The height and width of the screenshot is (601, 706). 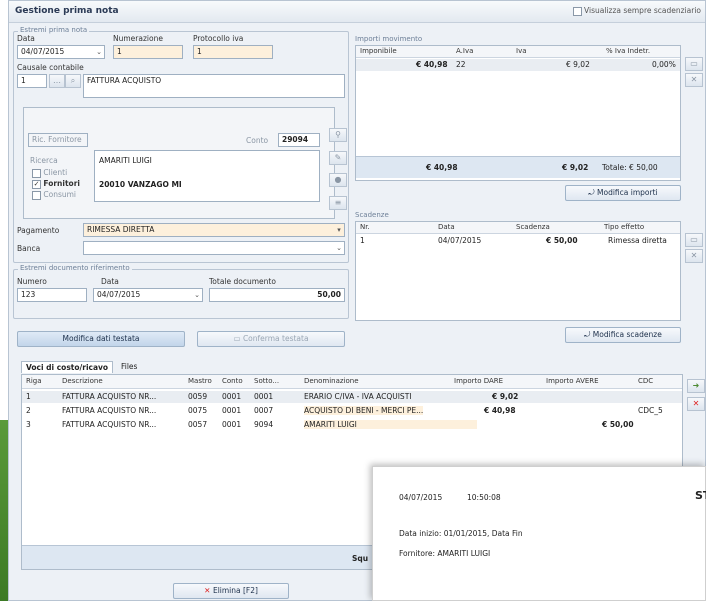 What do you see at coordinates (372, 215) in the screenshot?
I see `due-dates-legend: Scadenze` at bounding box center [372, 215].